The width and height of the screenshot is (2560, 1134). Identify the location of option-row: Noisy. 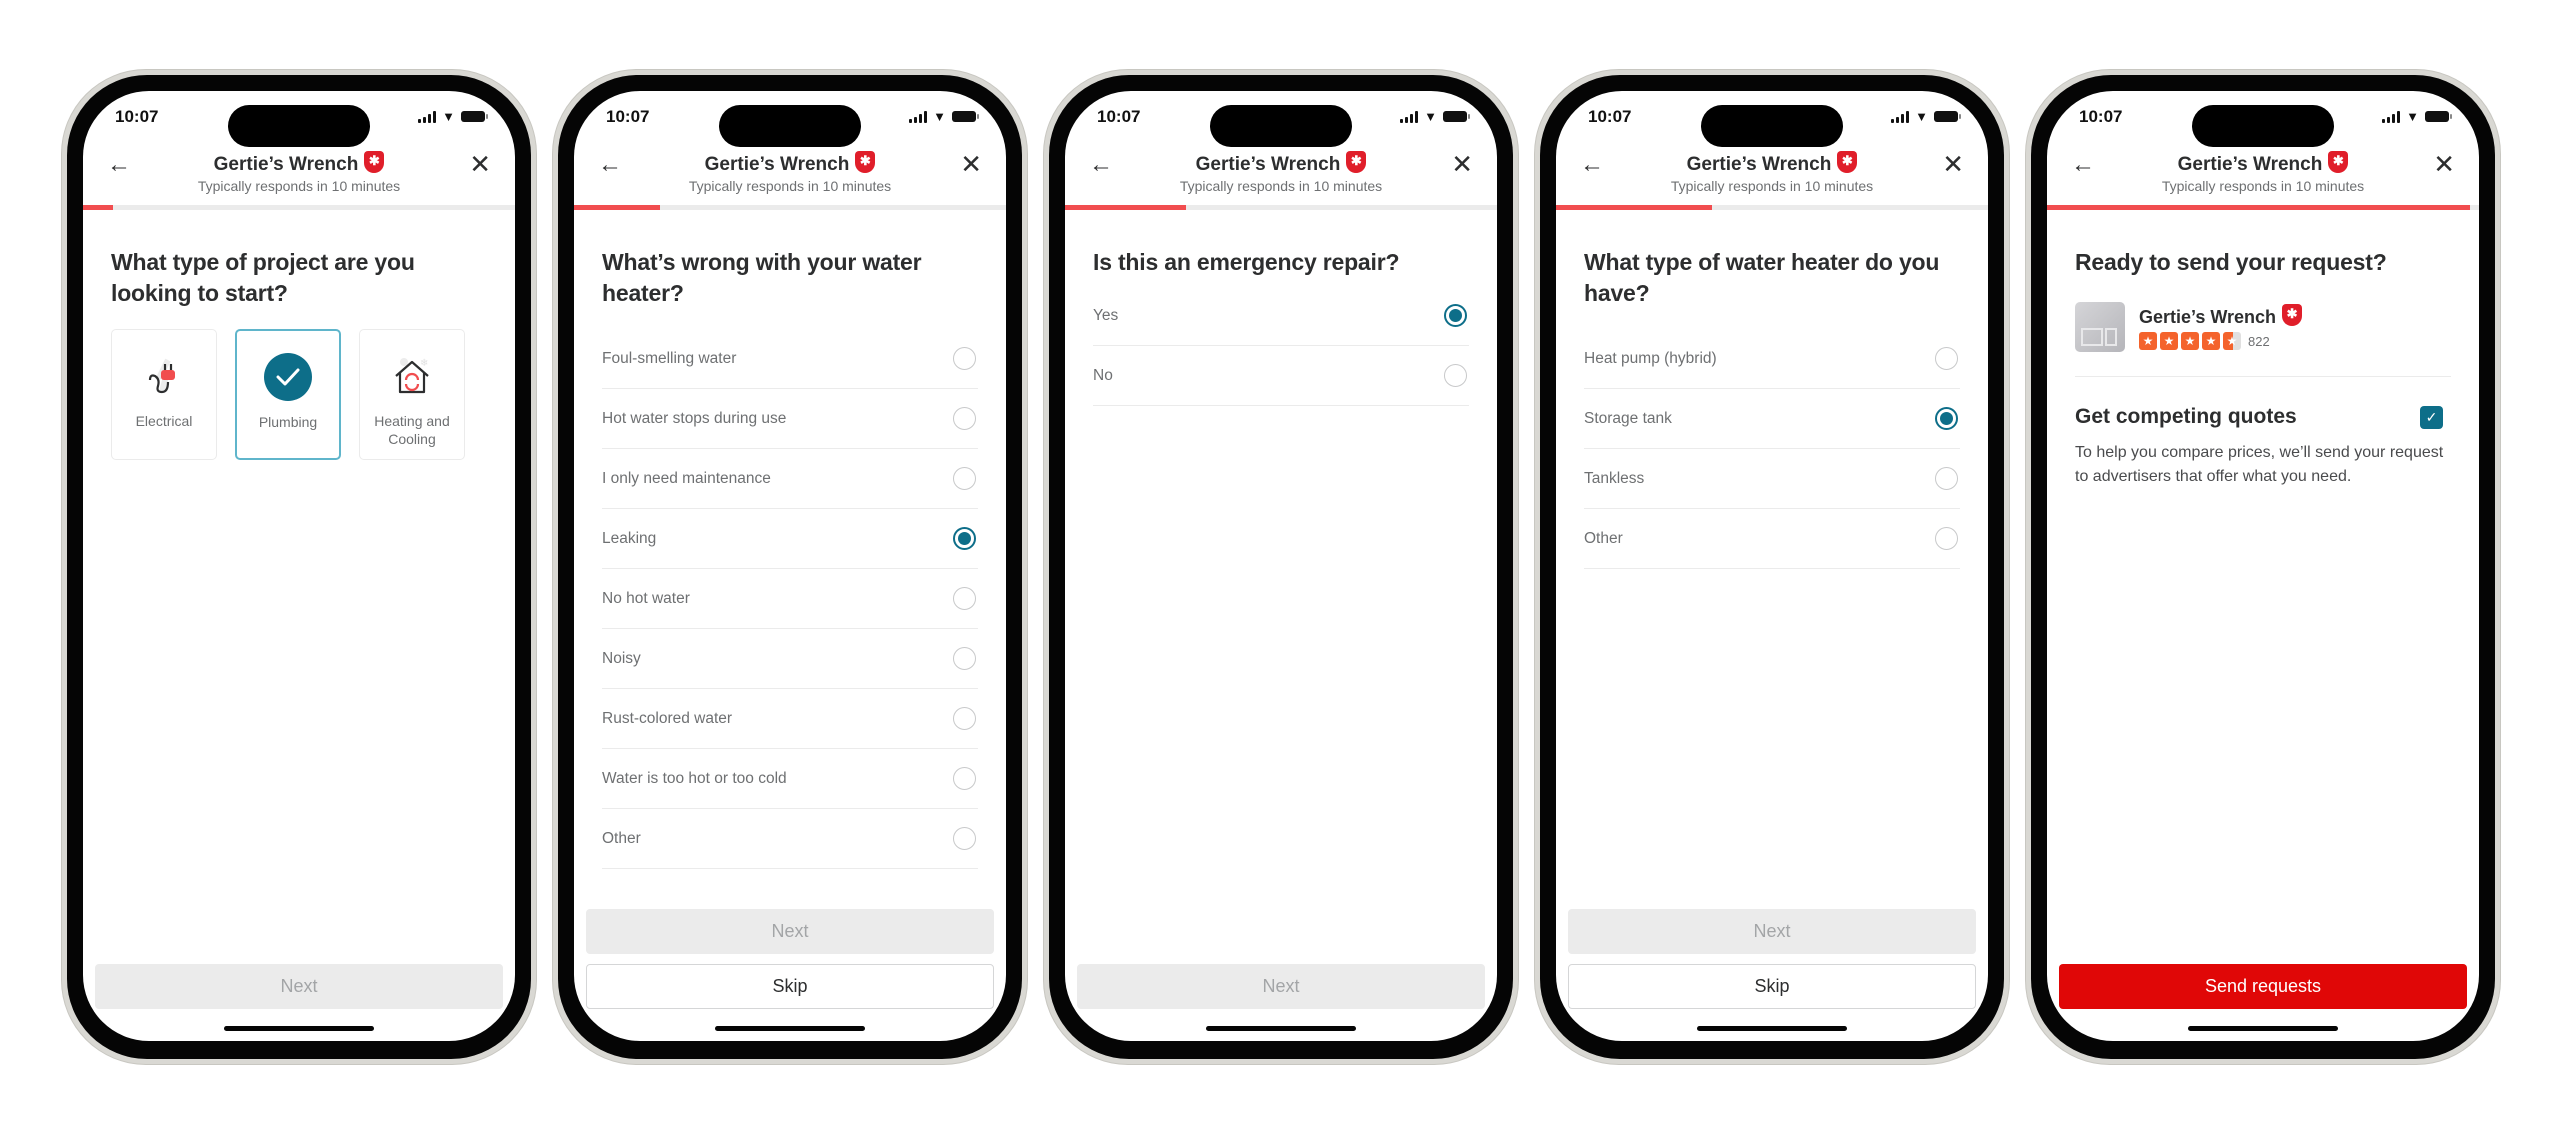
(790, 659).